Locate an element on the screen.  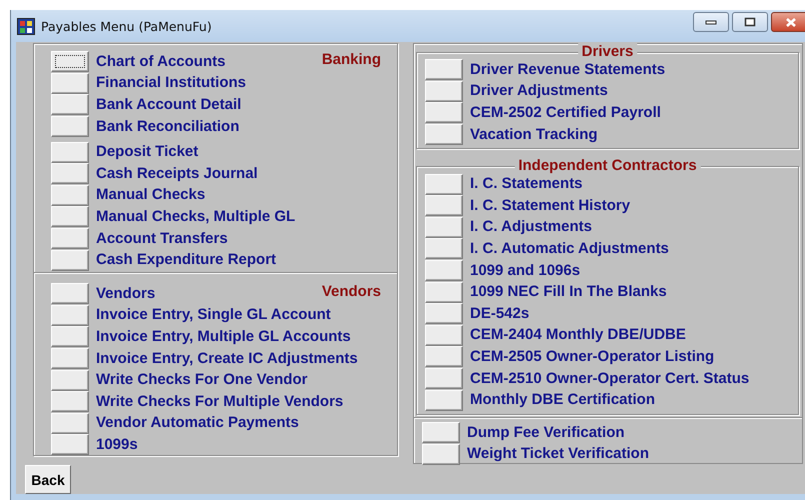
menu-label: Driver Adjustments is located at coordinates (539, 91).